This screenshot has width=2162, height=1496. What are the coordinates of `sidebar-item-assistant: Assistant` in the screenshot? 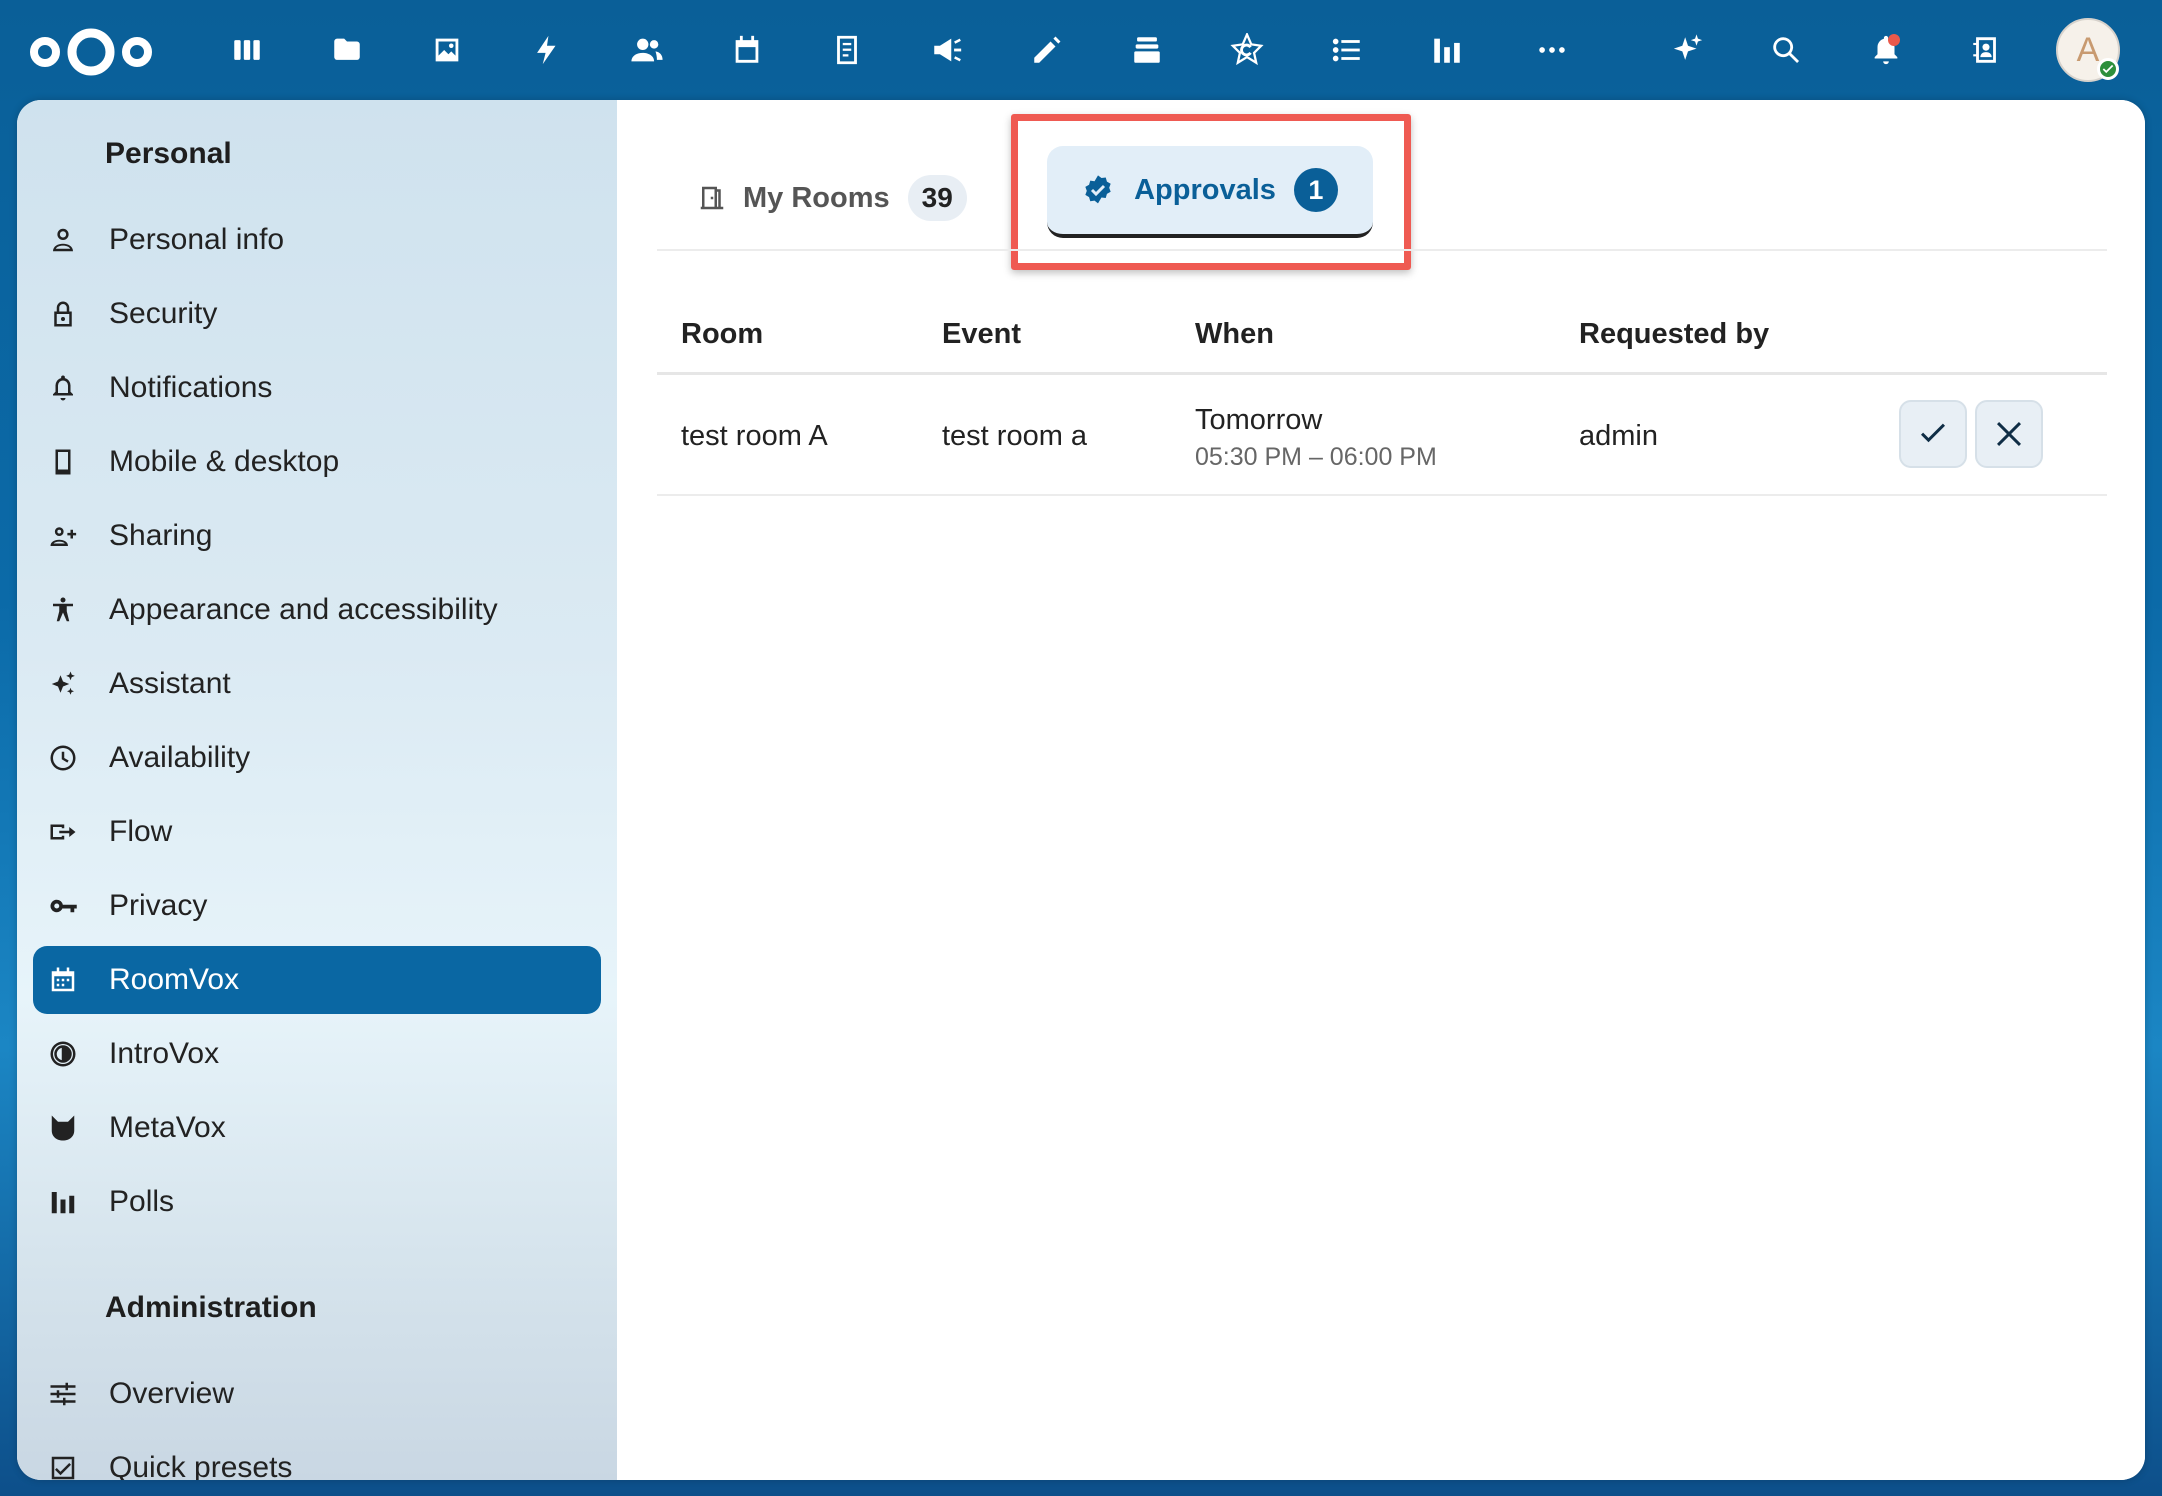 It's located at (317, 684).